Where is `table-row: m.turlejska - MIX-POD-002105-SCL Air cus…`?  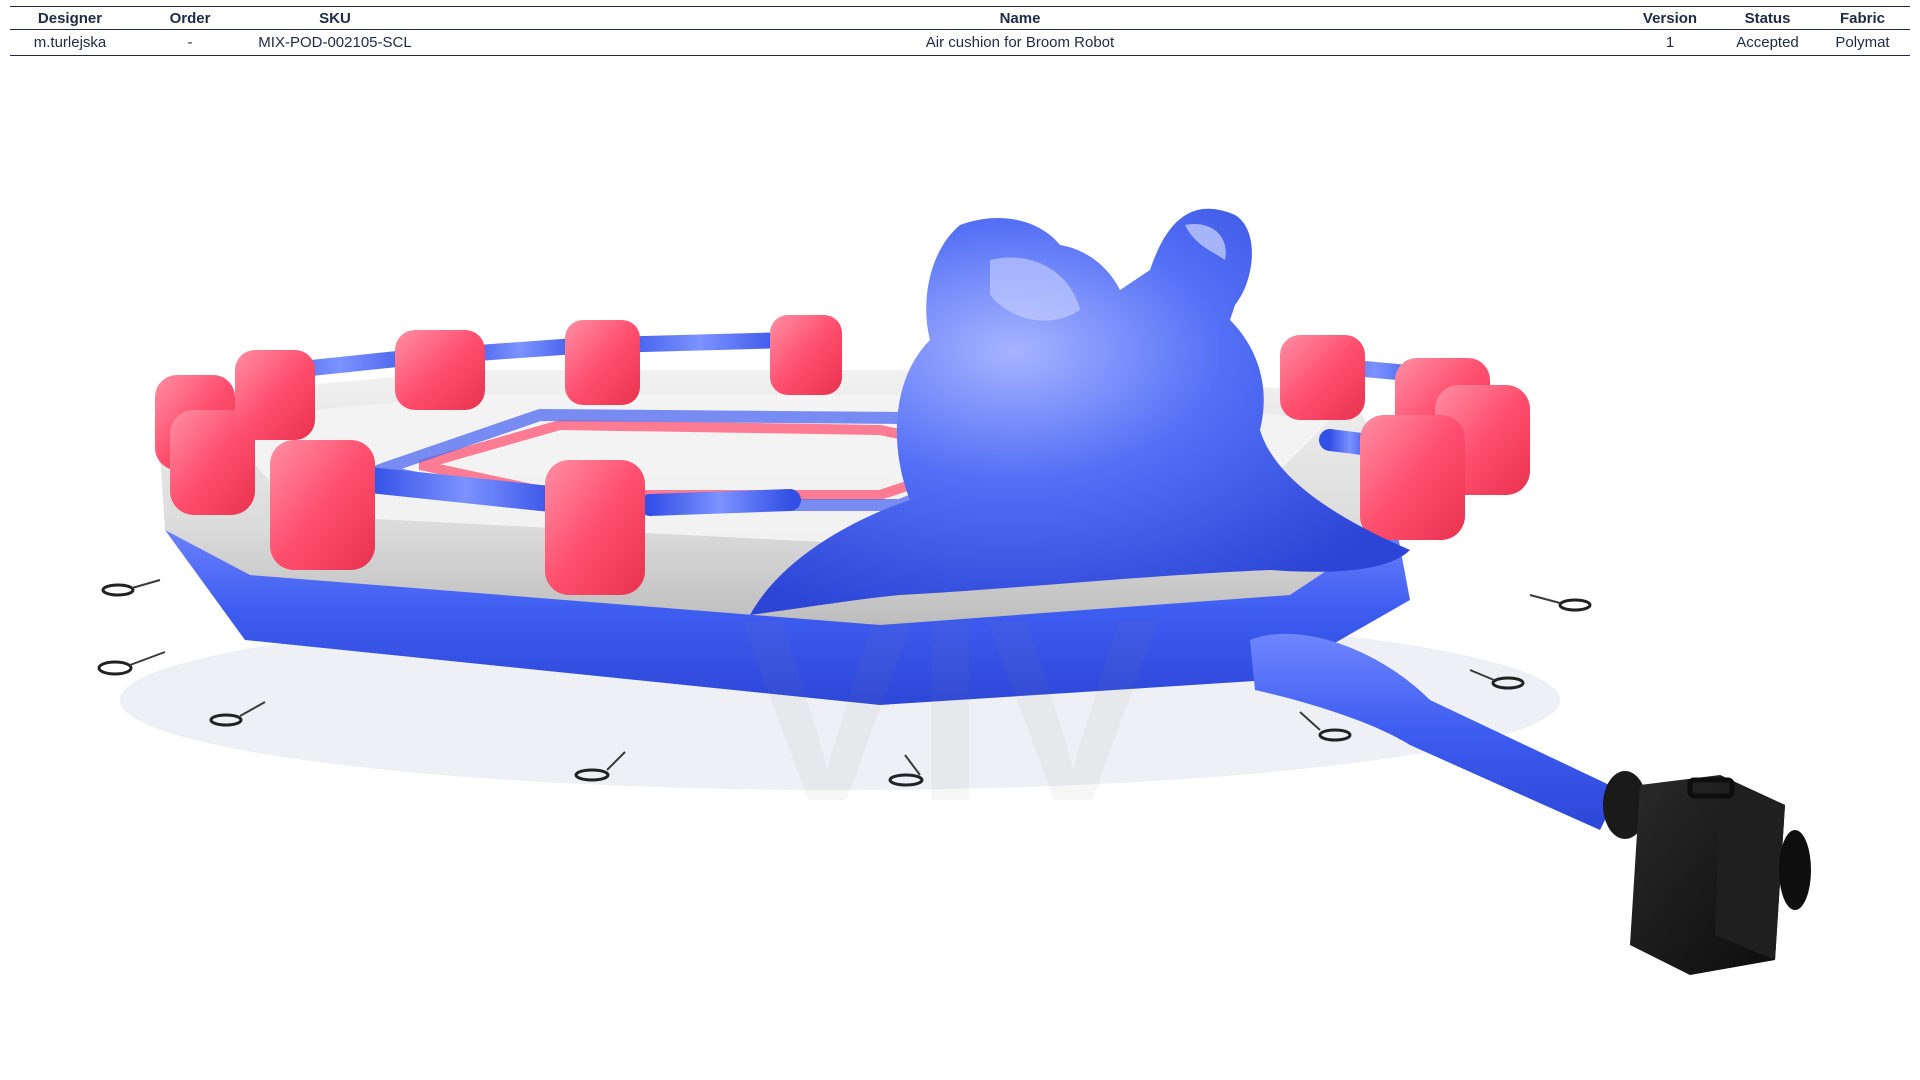 table-row: m.turlejska - MIX-POD-002105-SCL Air cus… is located at coordinates (960, 42).